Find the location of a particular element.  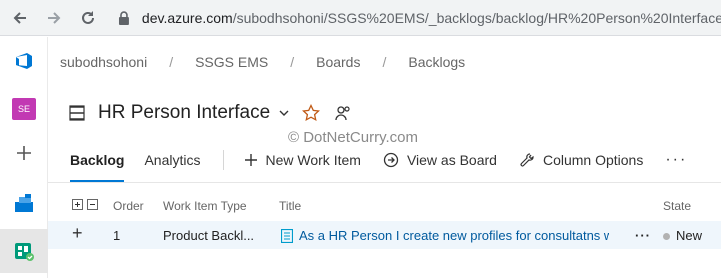

project-badge: SE is located at coordinates (24, 109).